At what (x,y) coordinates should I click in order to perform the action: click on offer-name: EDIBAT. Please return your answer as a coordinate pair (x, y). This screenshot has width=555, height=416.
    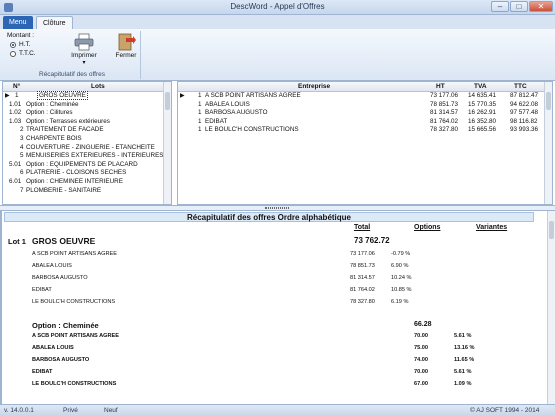
    Looking at the image, I should click on (42, 290).